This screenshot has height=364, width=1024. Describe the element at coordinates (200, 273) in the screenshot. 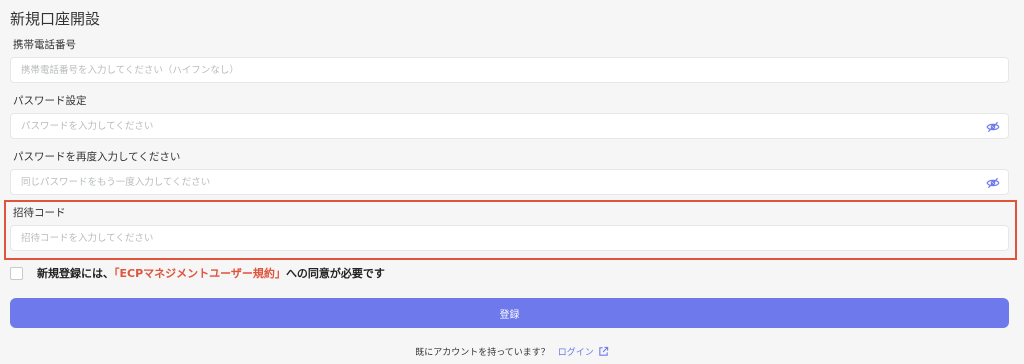

I see `terms-link: 「ECPマネジメントユーザー規約」` at that location.